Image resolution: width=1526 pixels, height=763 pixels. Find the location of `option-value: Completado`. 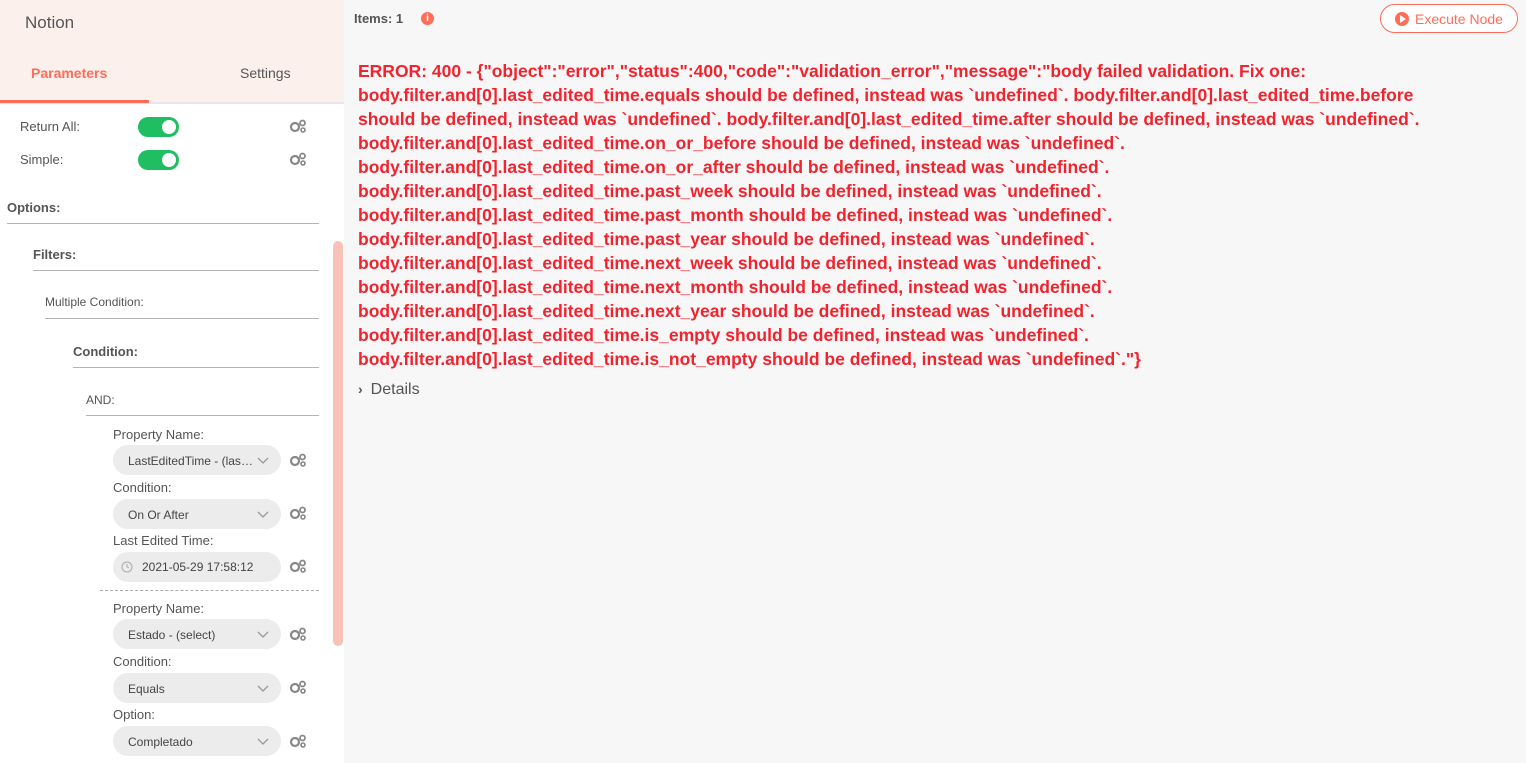

option-value: Completado is located at coordinates (160, 742).